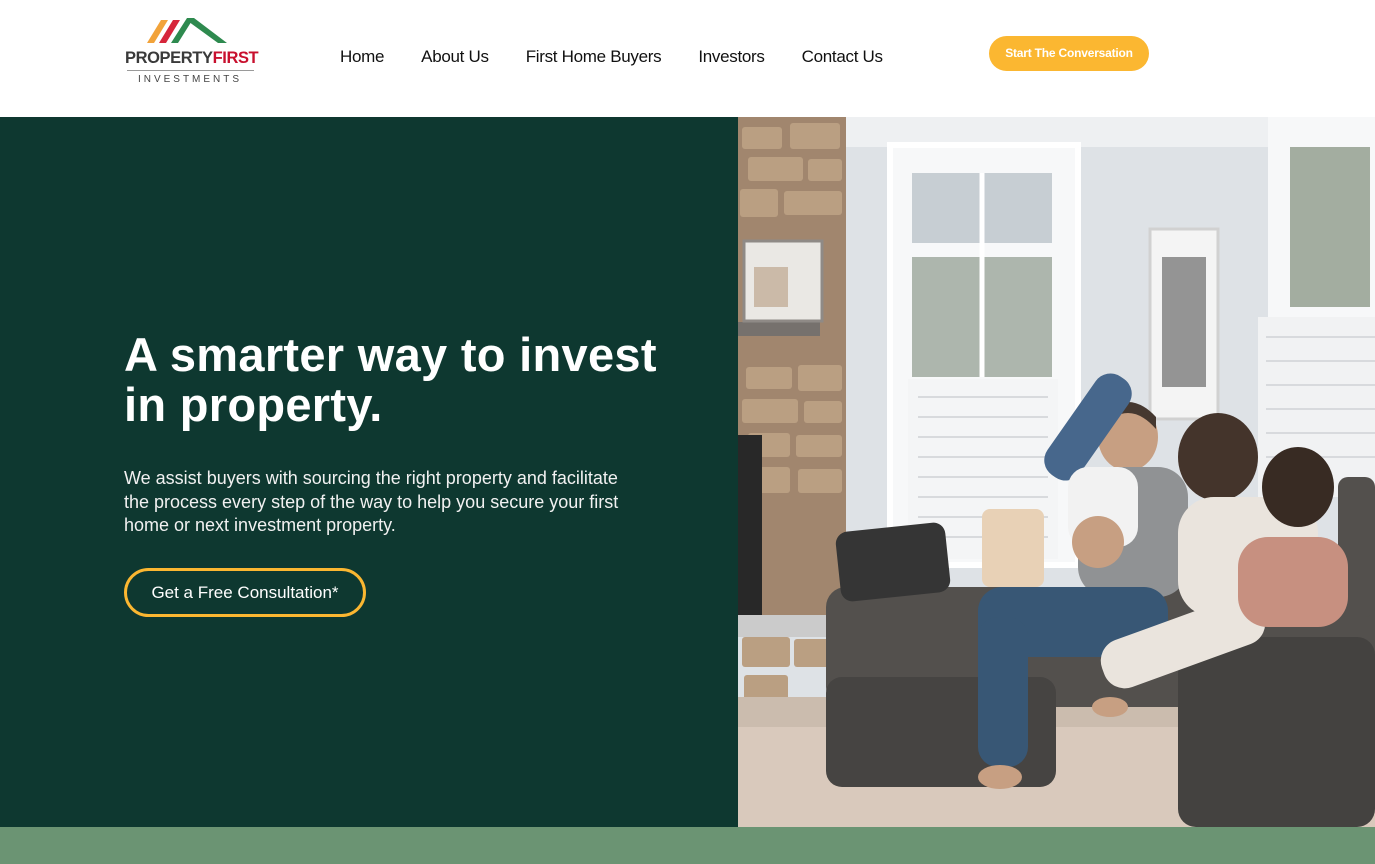 The image size is (1375, 864). I want to click on logo-divider, so click(190, 70).